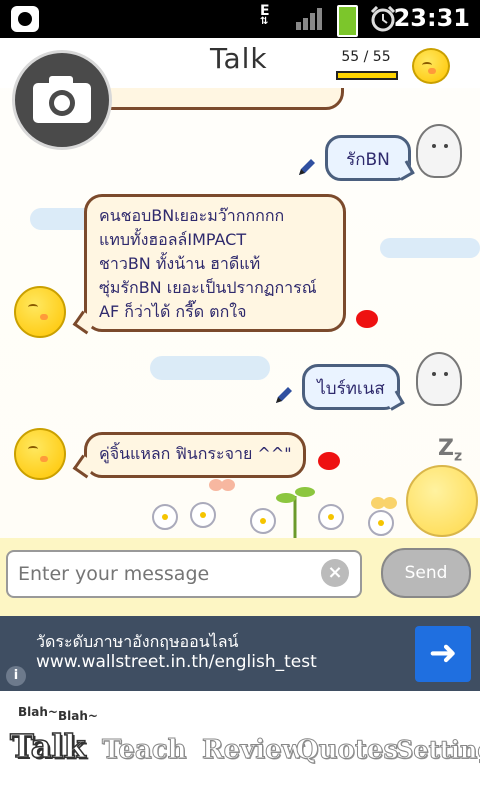 This screenshot has width=480, height=800. I want to click on tab-quotes: Quotes, so click(346, 750).